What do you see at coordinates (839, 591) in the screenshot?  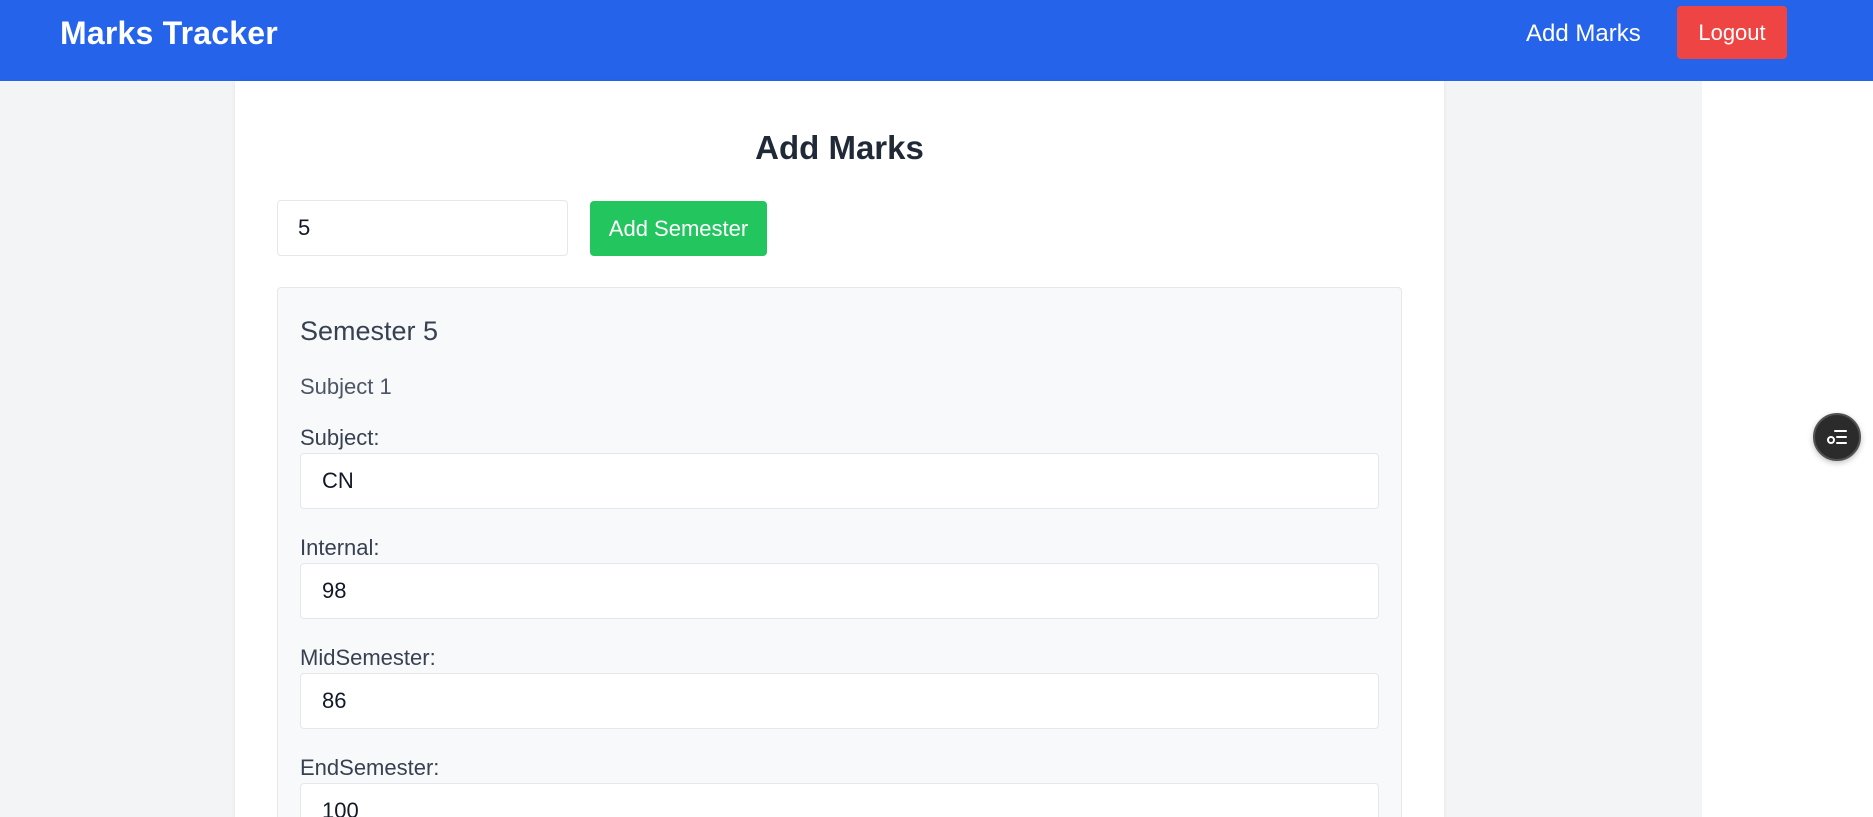 I see `internal-input` at bounding box center [839, 591].